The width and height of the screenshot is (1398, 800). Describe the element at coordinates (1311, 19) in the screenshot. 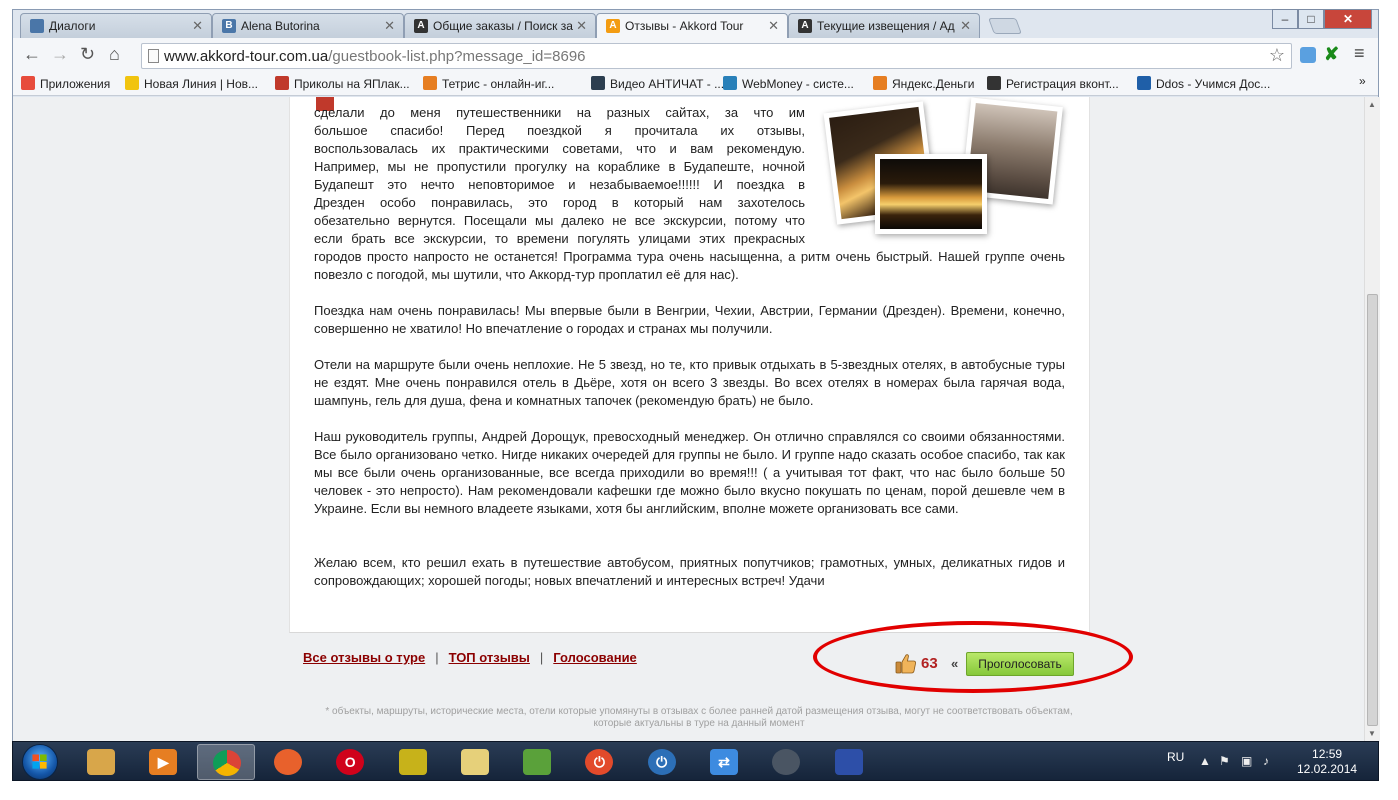

I see `maximize-button: □` at that location.